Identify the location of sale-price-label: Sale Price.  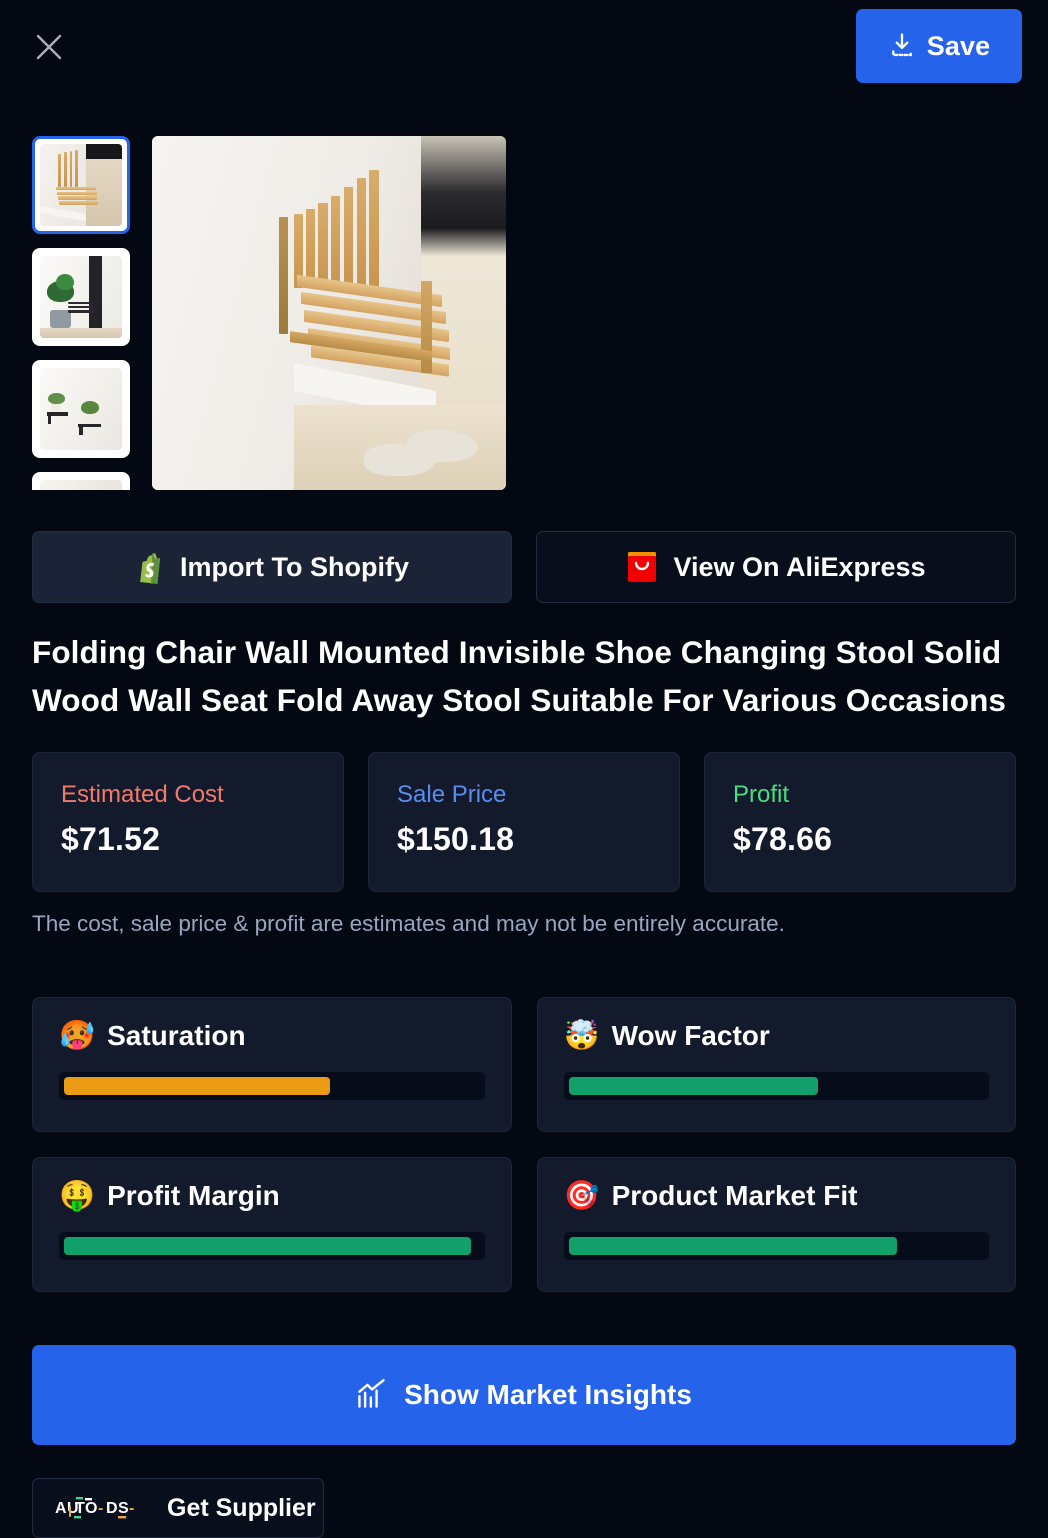
(452, 794).